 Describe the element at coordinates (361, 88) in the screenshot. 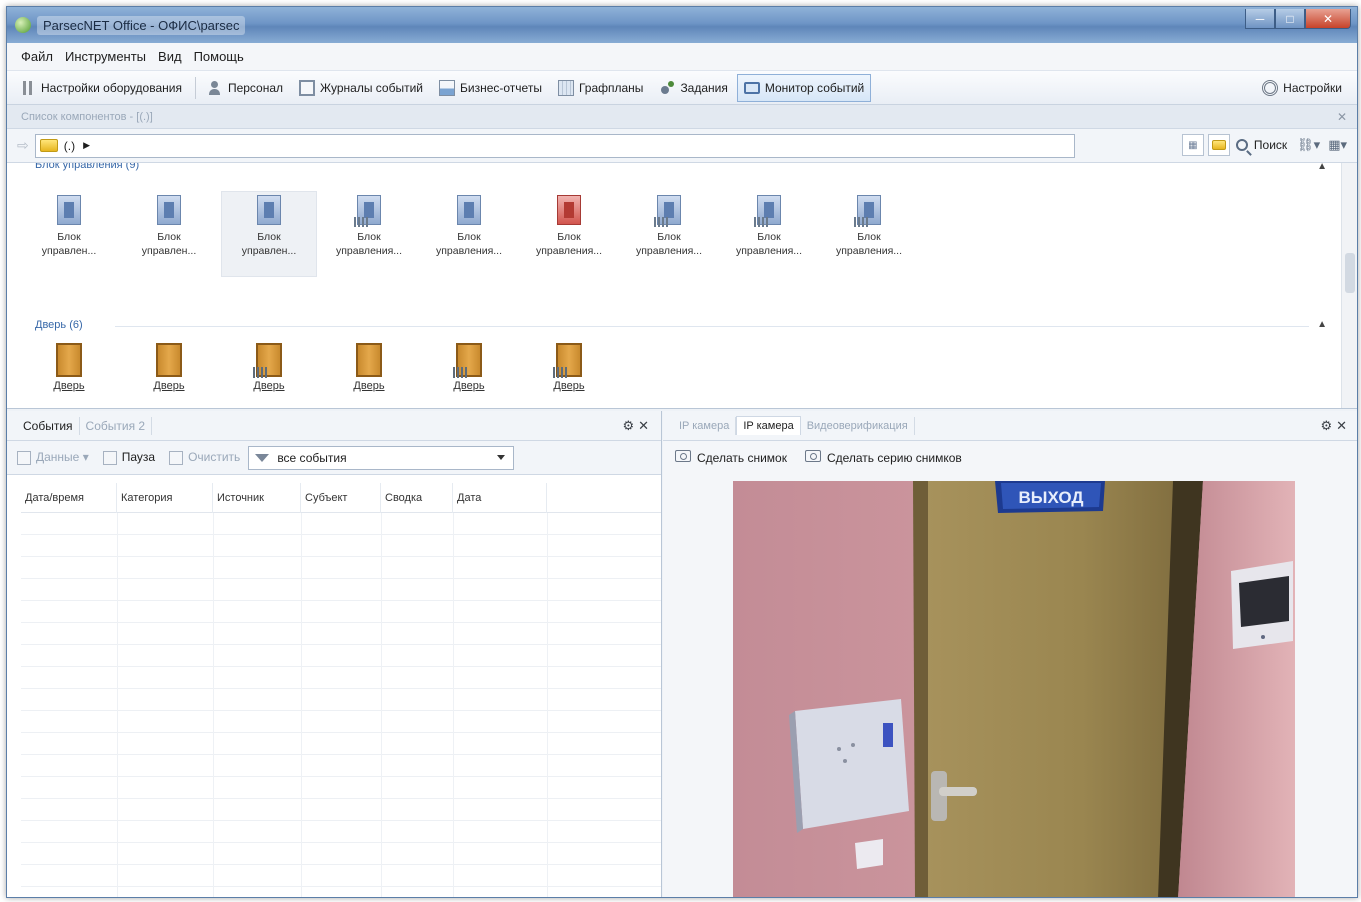

I see `event-journals-button: Журналы событий` at that location.